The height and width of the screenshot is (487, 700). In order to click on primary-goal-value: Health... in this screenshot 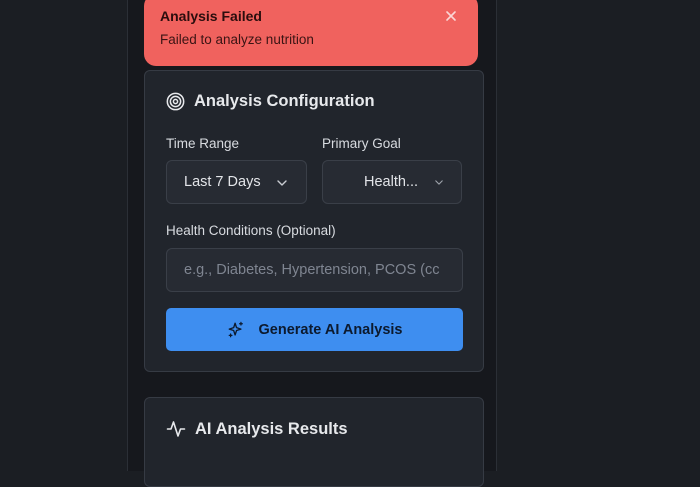, I will do `click(391, 182)`.